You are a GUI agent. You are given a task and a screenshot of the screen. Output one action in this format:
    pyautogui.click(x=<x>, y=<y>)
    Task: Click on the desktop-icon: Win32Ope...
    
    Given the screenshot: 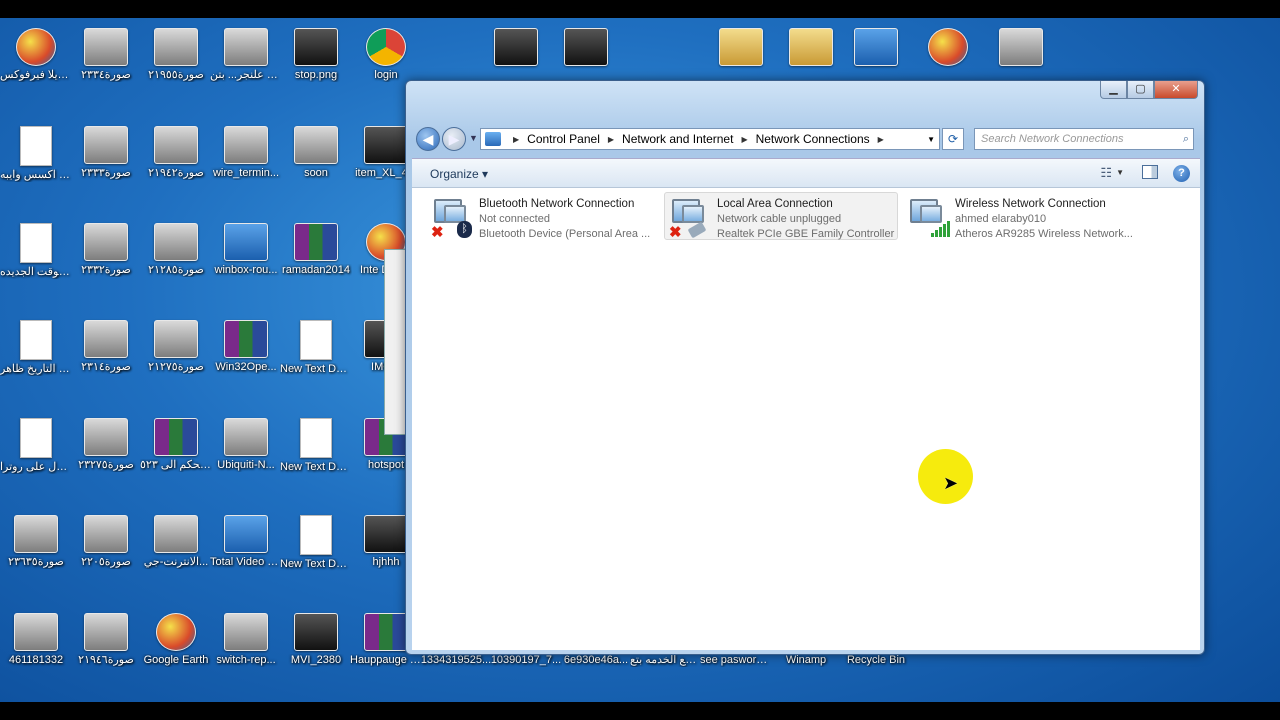 What is the action you would take?
    pyautogui.click(x=246, y=347)
    